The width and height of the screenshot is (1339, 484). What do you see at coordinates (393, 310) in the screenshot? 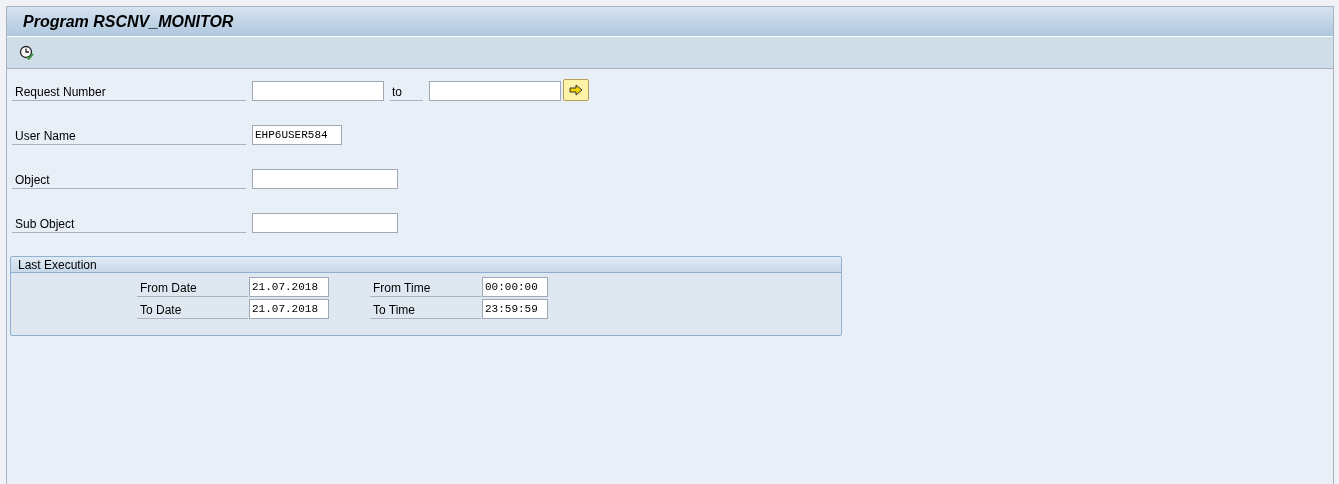
I see `field-label: To Time` at bounding box center [393, 310].